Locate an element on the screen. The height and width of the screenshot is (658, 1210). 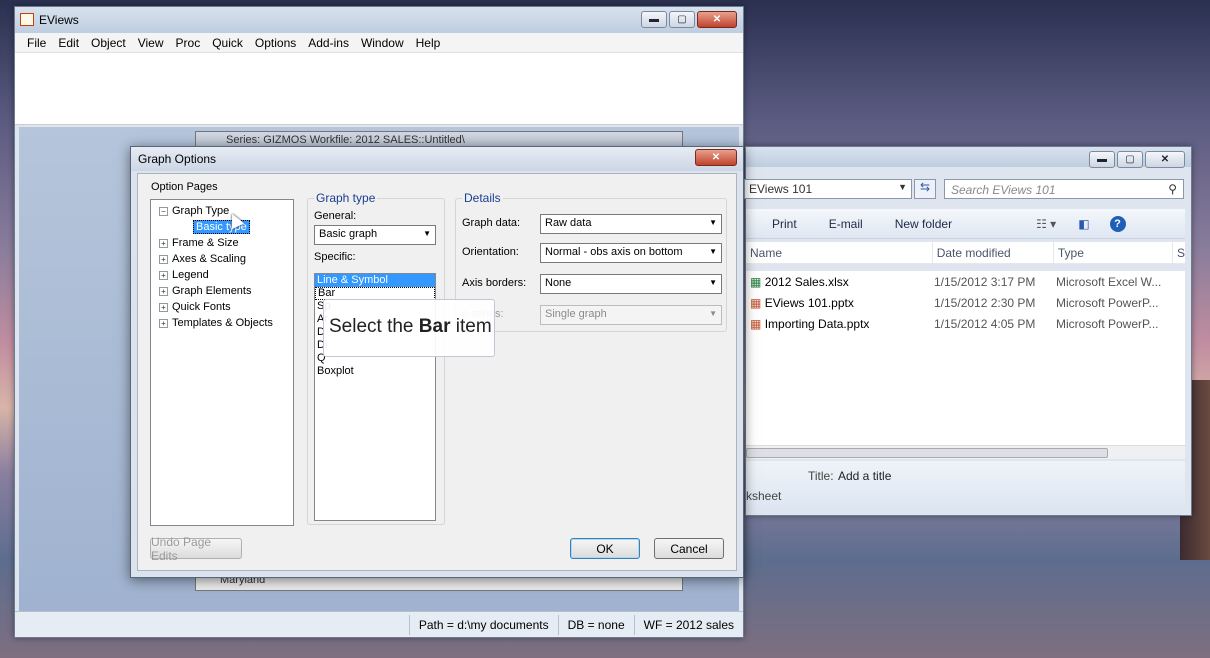
minimize-button: ▬ is located at coordinates (654, 19).